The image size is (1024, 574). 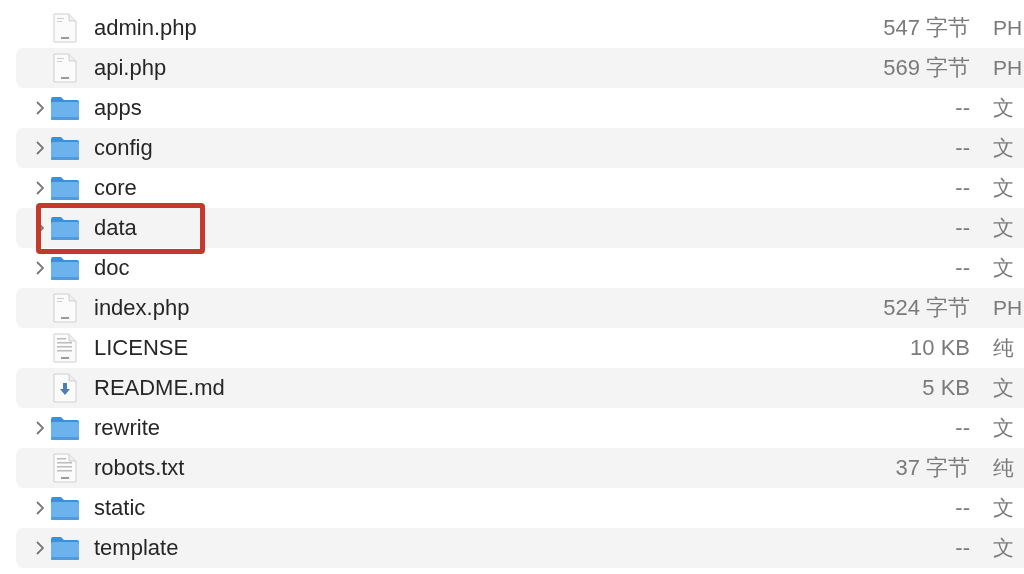 I want to click on file-name: doc, so click(x=417, y=268).